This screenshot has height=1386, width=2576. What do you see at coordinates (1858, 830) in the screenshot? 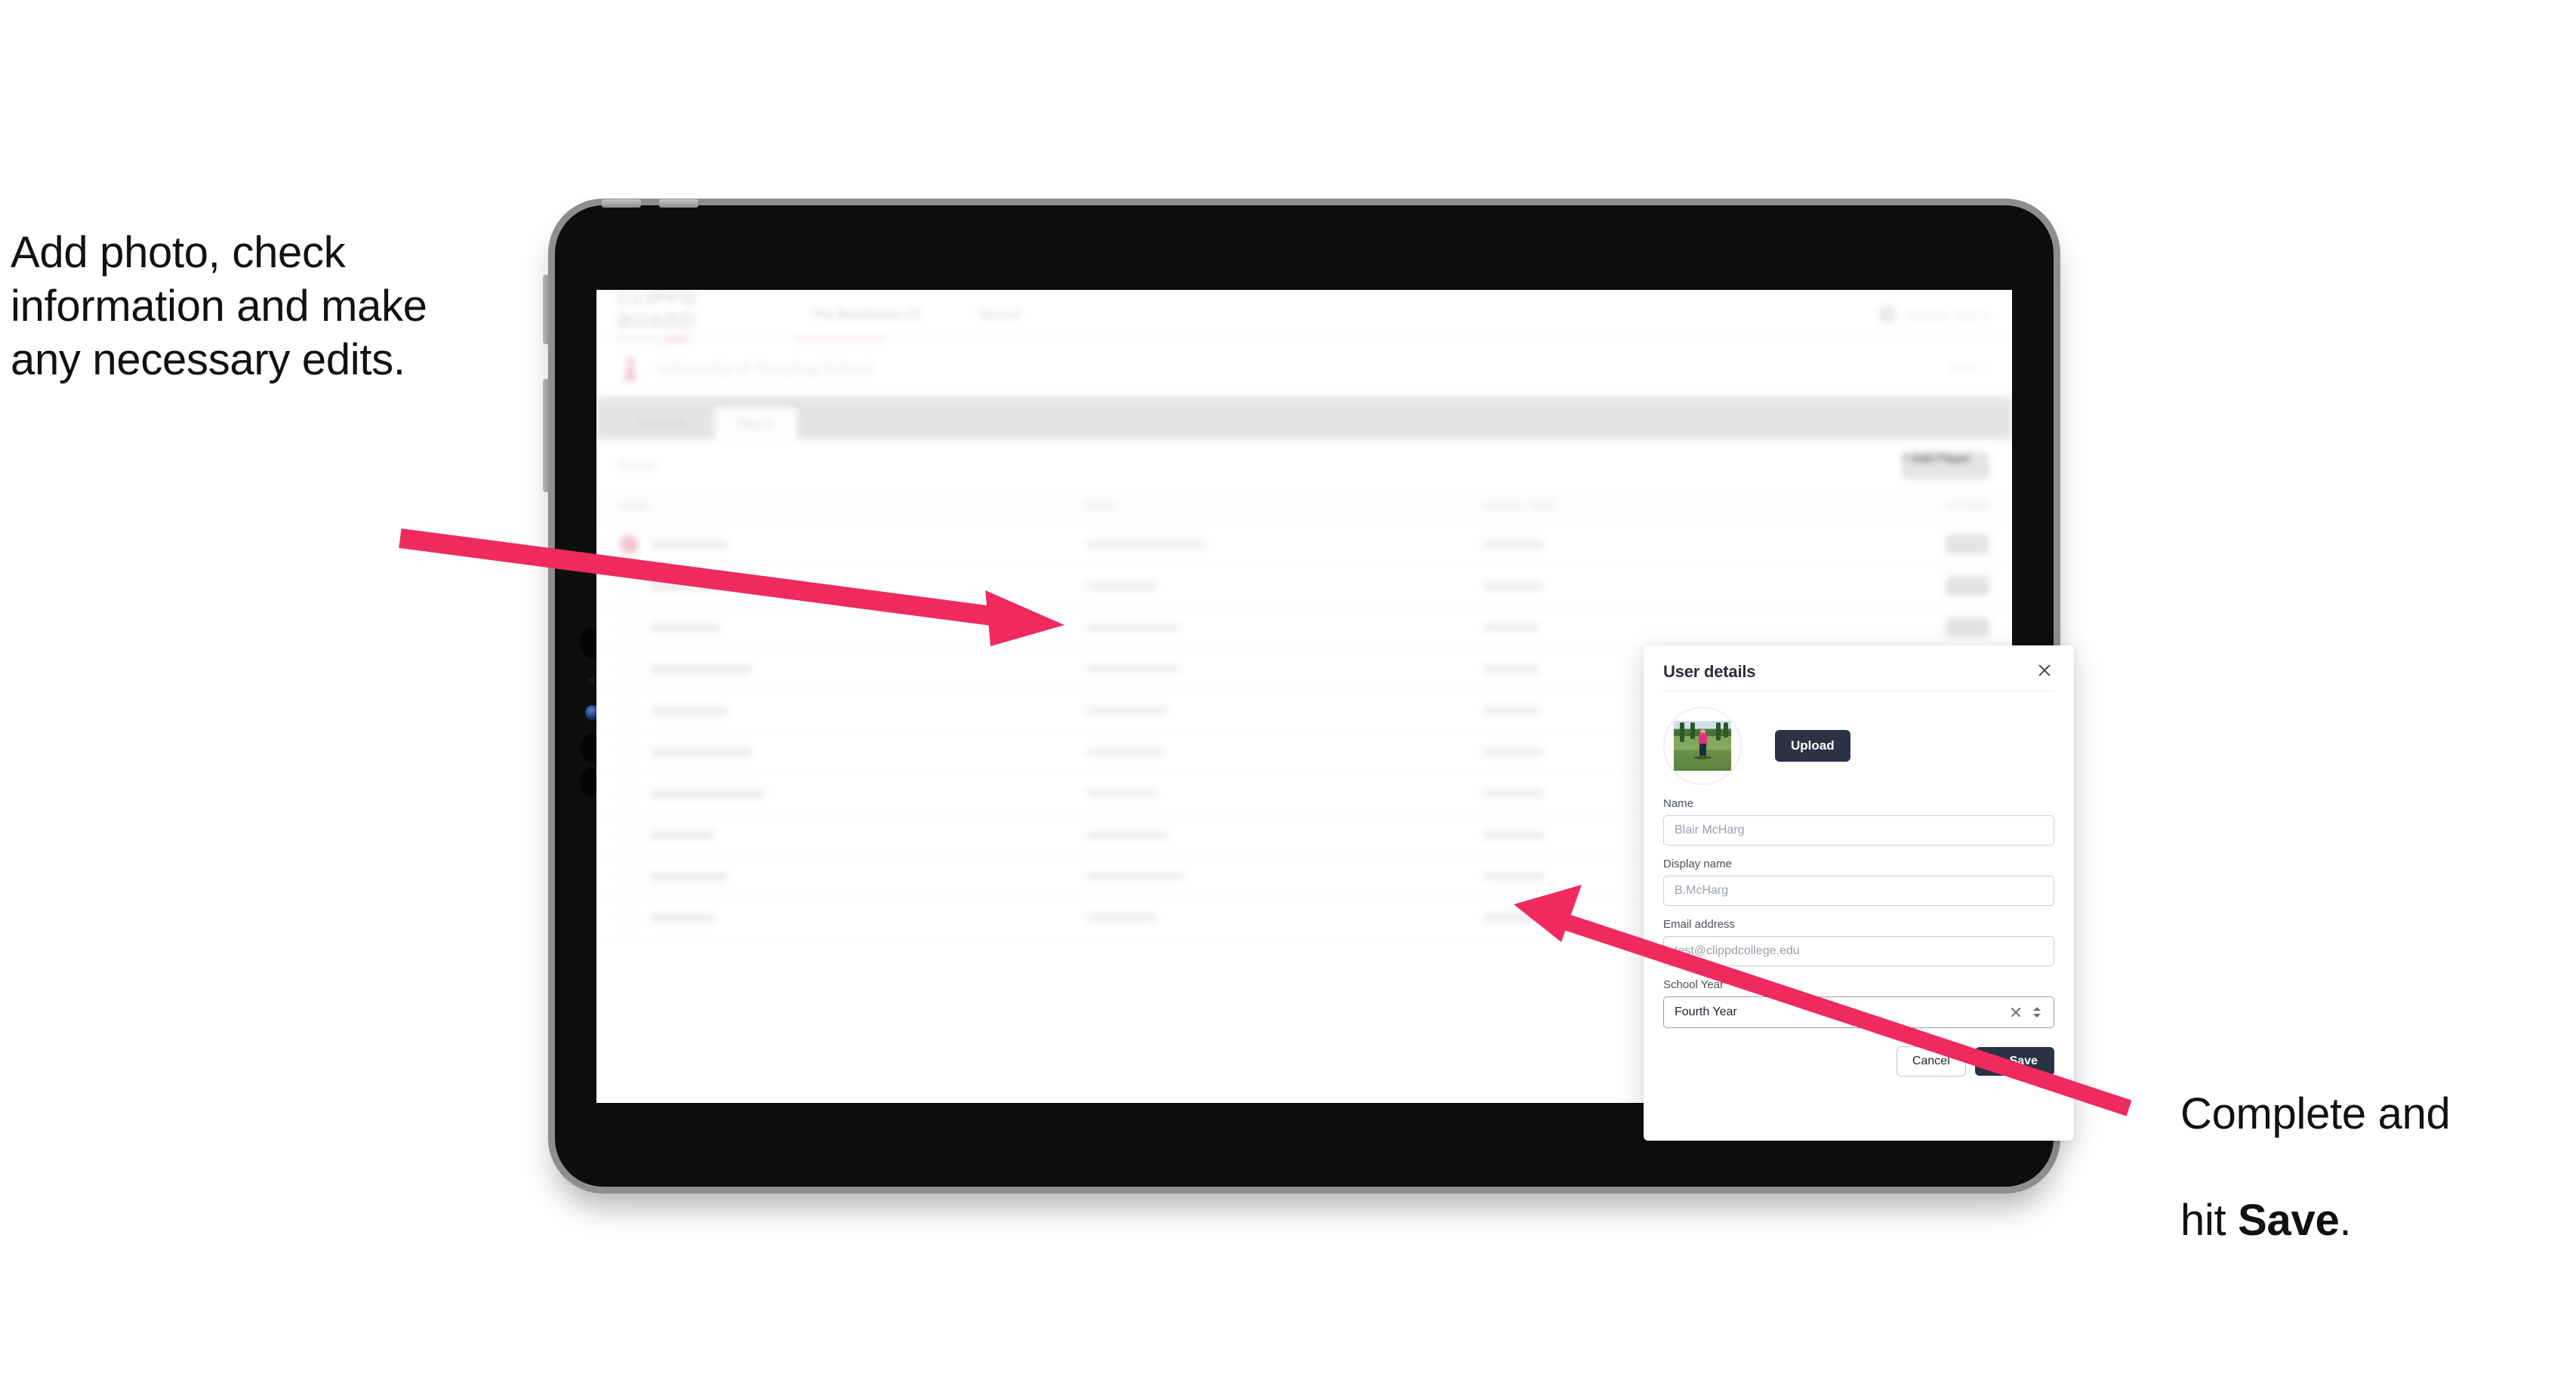
I see `name-input` at bounding box center [1858, 830].